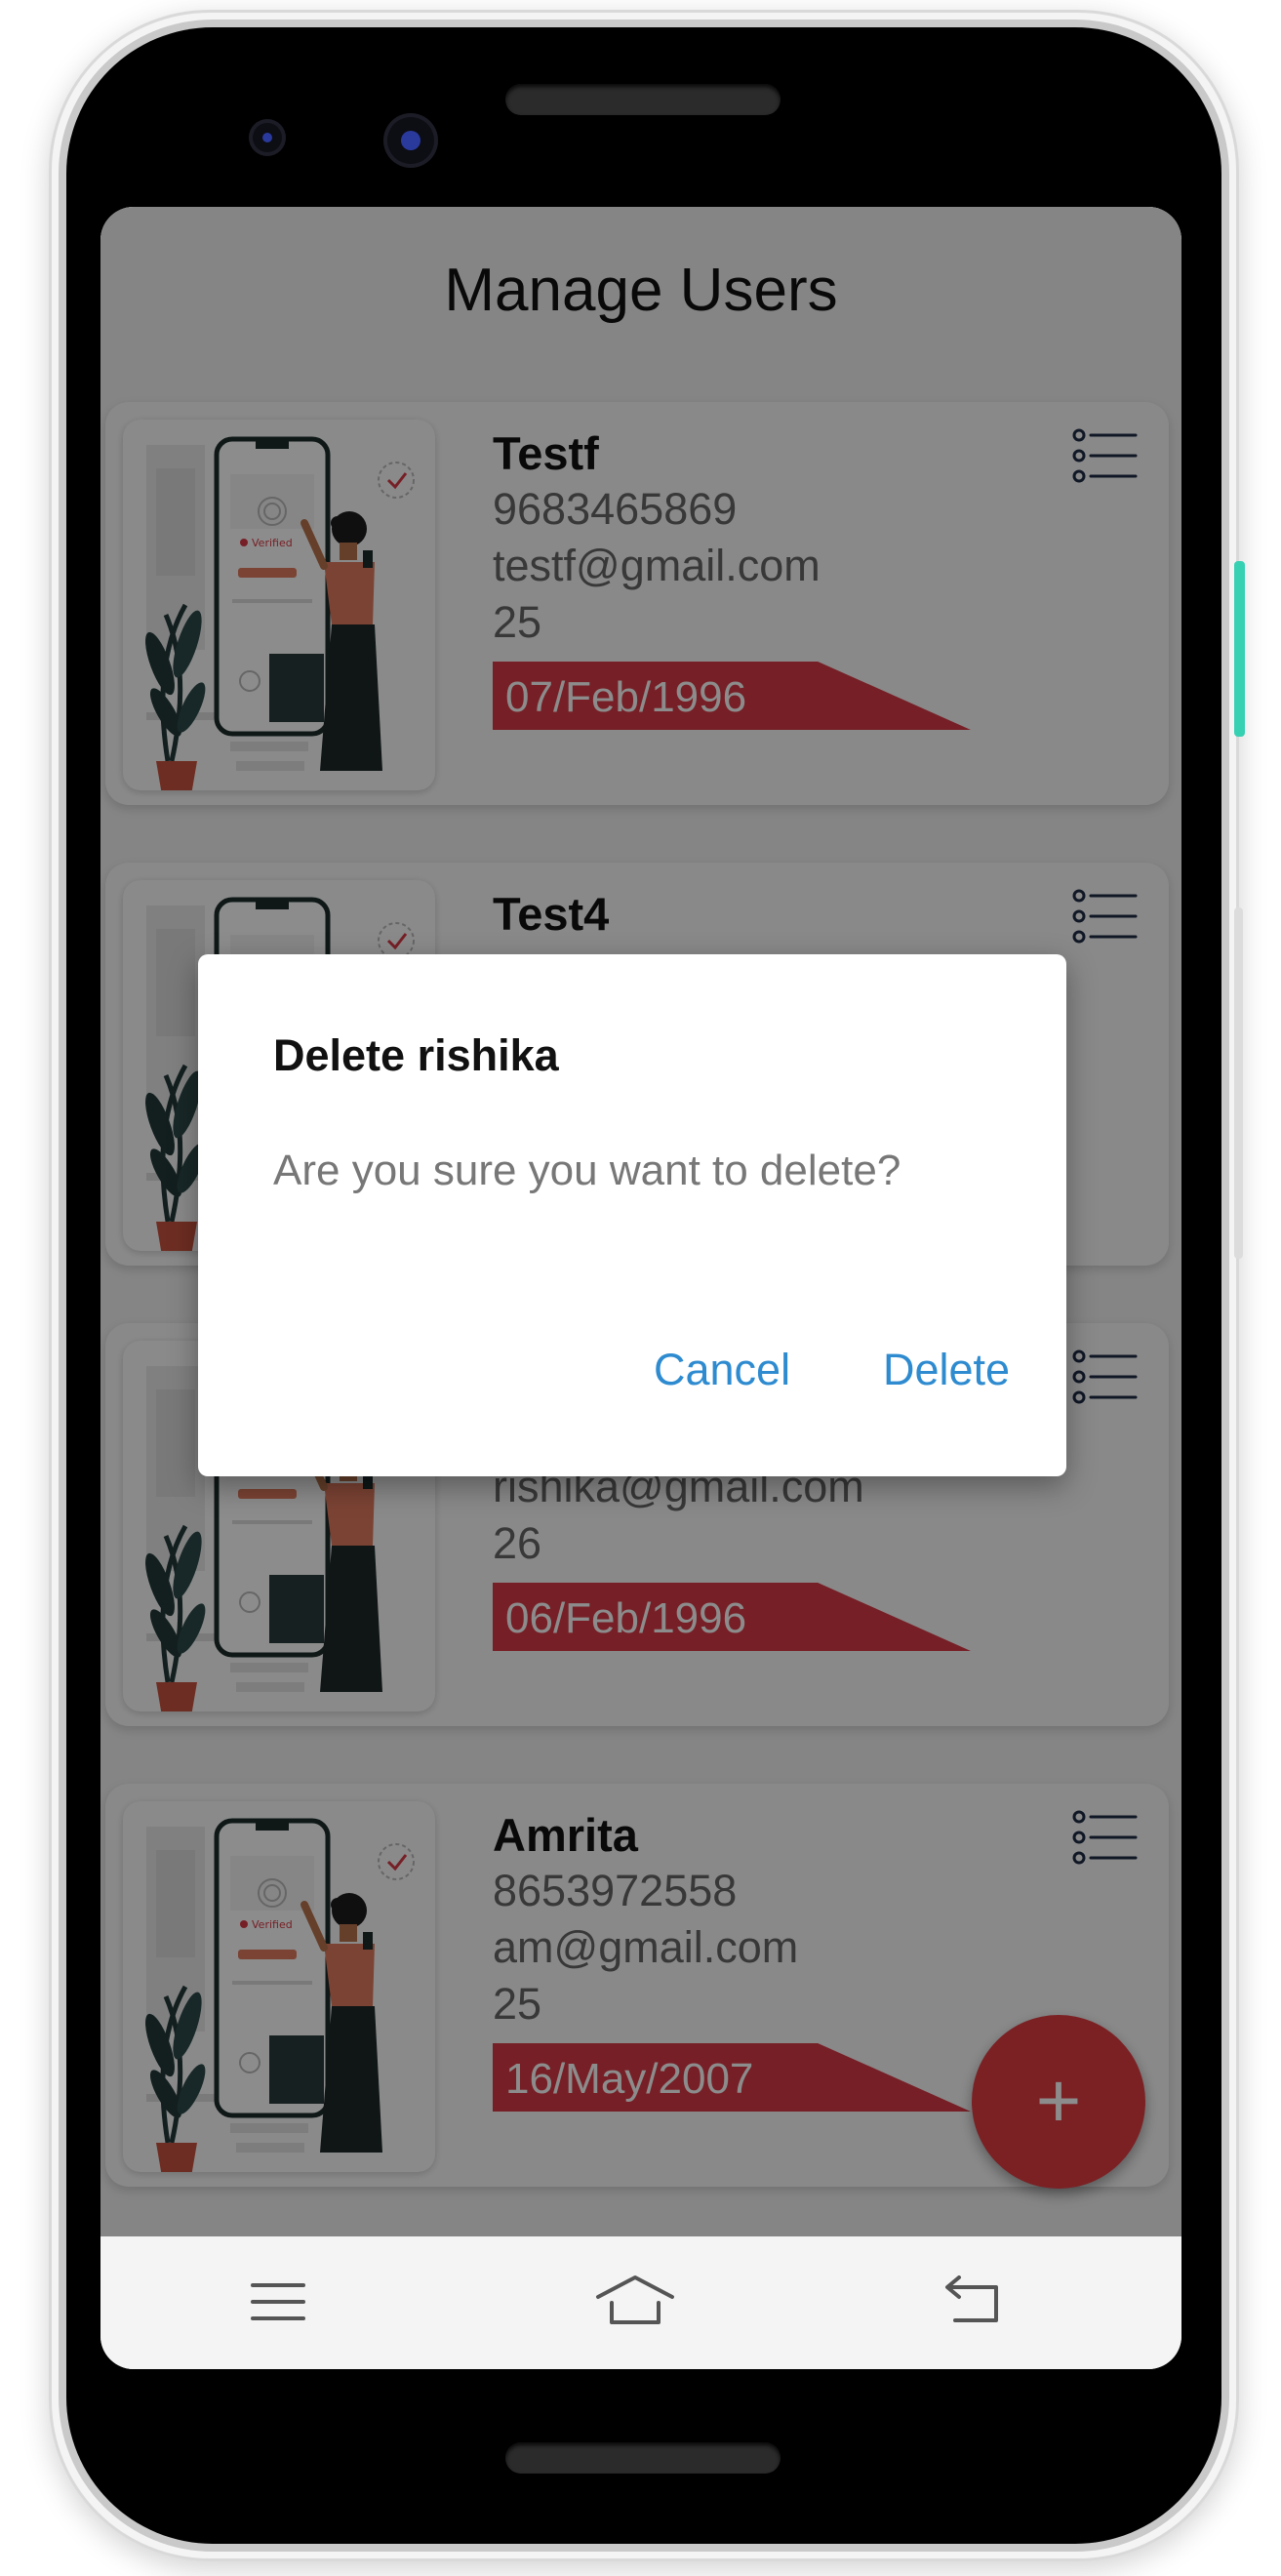 This screenshot has height=2576, width=1281. I want to click on power-button, so click(1239, 649).